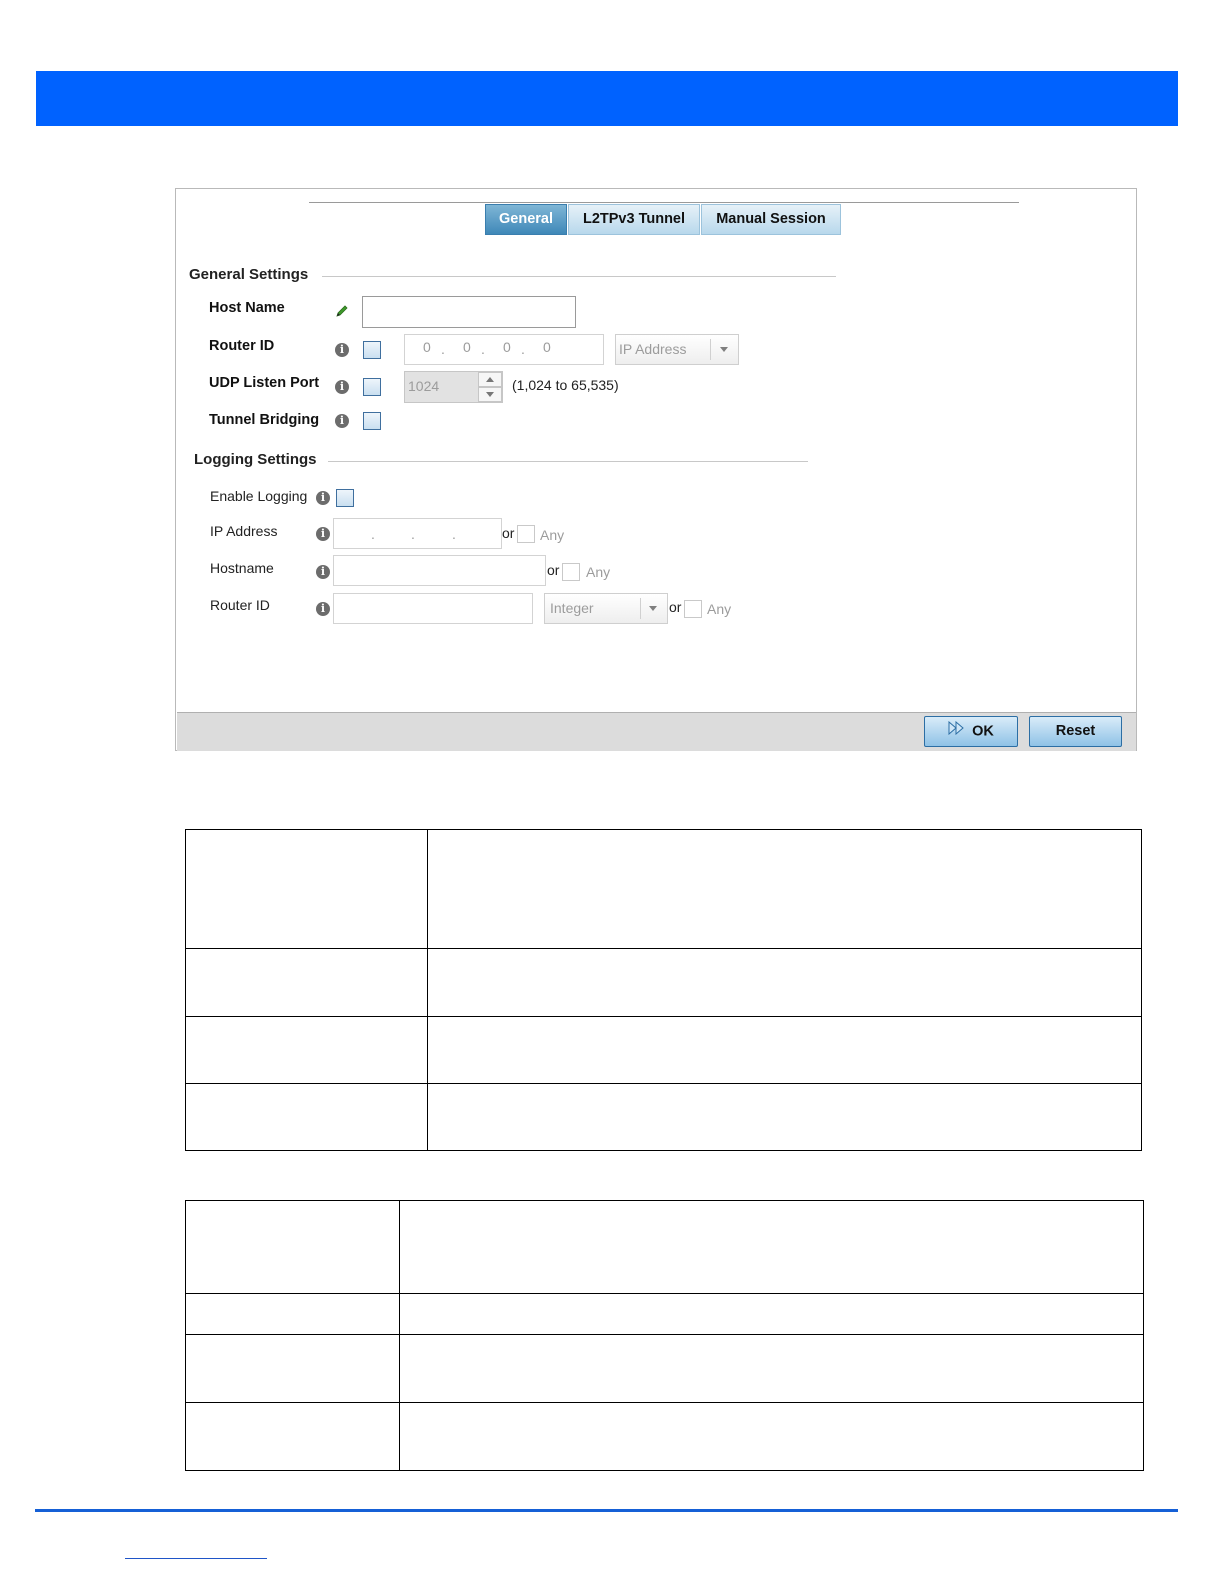 This screenshot has width=1224, height=1584. I want to click on udp-listen-port-value: 1024, so click(424, 386).